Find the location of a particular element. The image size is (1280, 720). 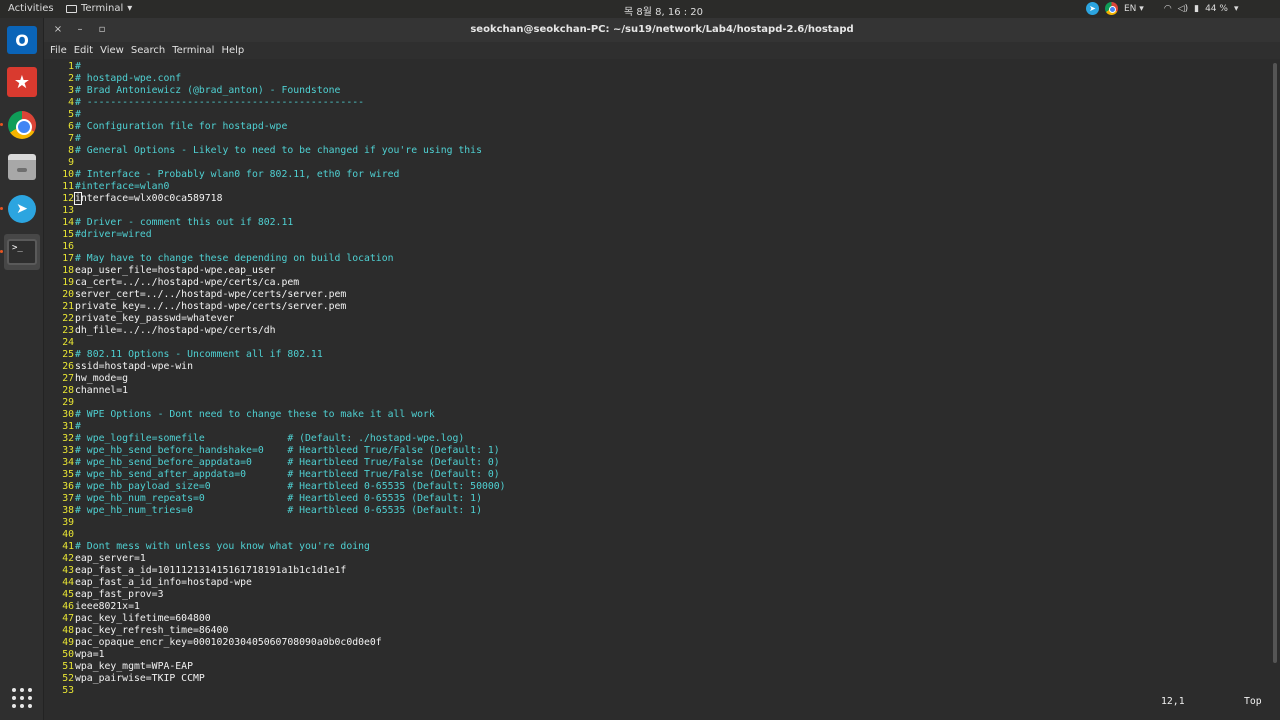

config-text: eap_user_file=hostapd-wpe.eap_user is located at coordinates (175, 270).